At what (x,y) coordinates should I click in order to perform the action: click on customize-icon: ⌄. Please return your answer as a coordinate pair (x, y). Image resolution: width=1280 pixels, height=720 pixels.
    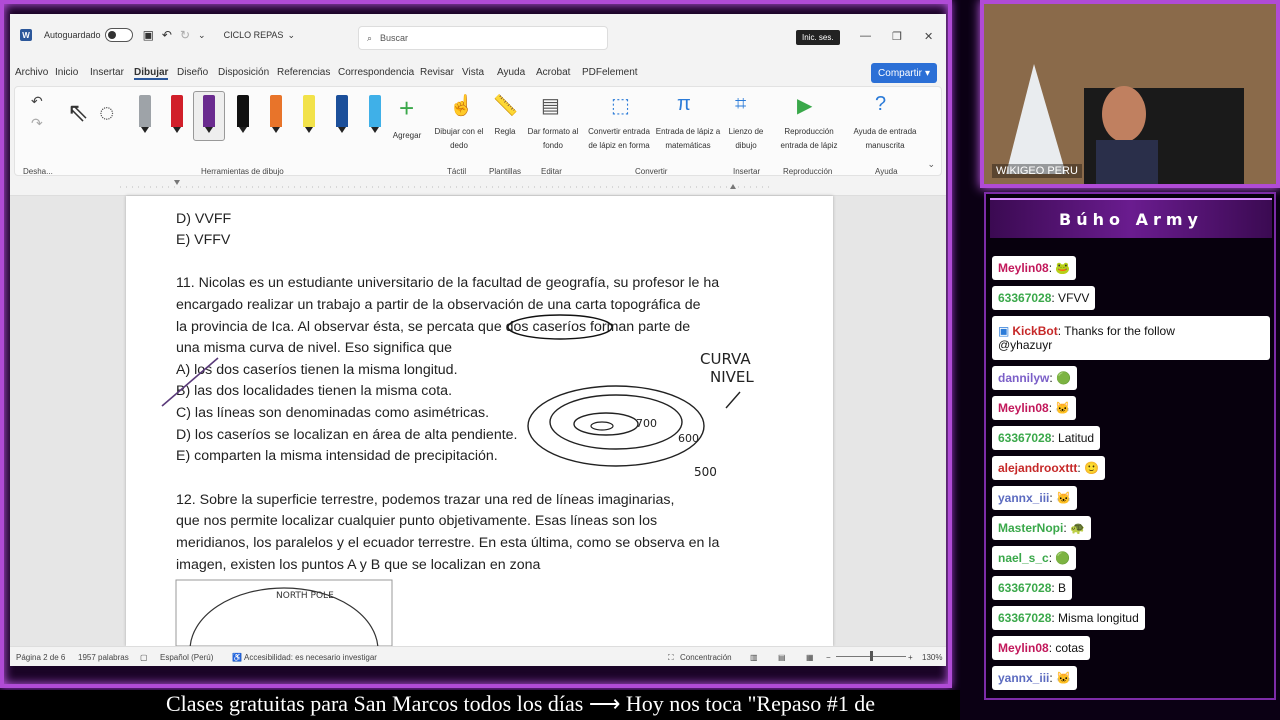
    Looking at the image, I should click on (202, 35).